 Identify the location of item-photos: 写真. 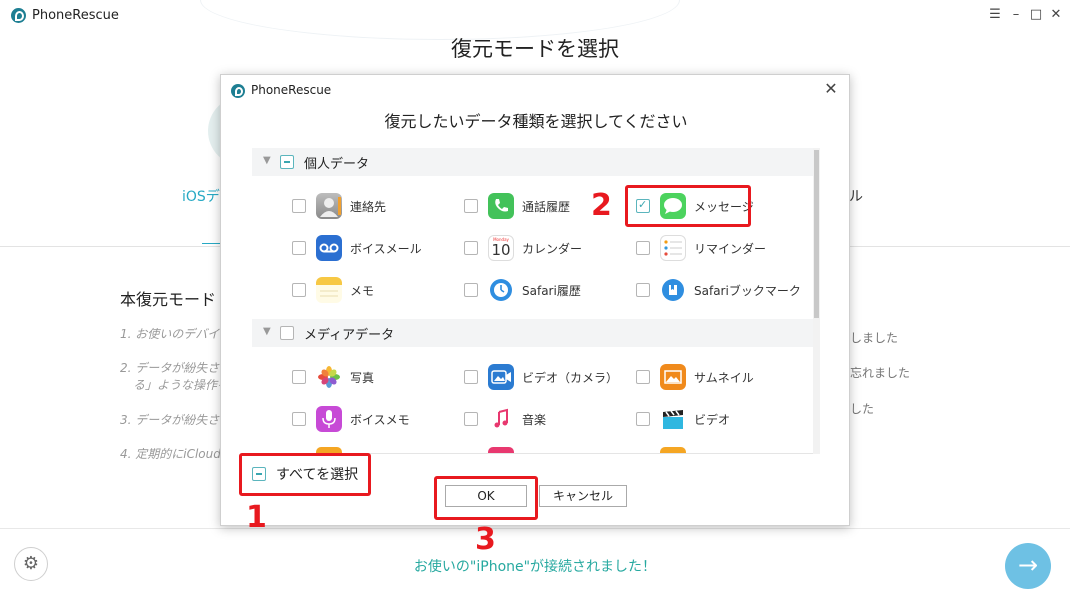
(377, 377).